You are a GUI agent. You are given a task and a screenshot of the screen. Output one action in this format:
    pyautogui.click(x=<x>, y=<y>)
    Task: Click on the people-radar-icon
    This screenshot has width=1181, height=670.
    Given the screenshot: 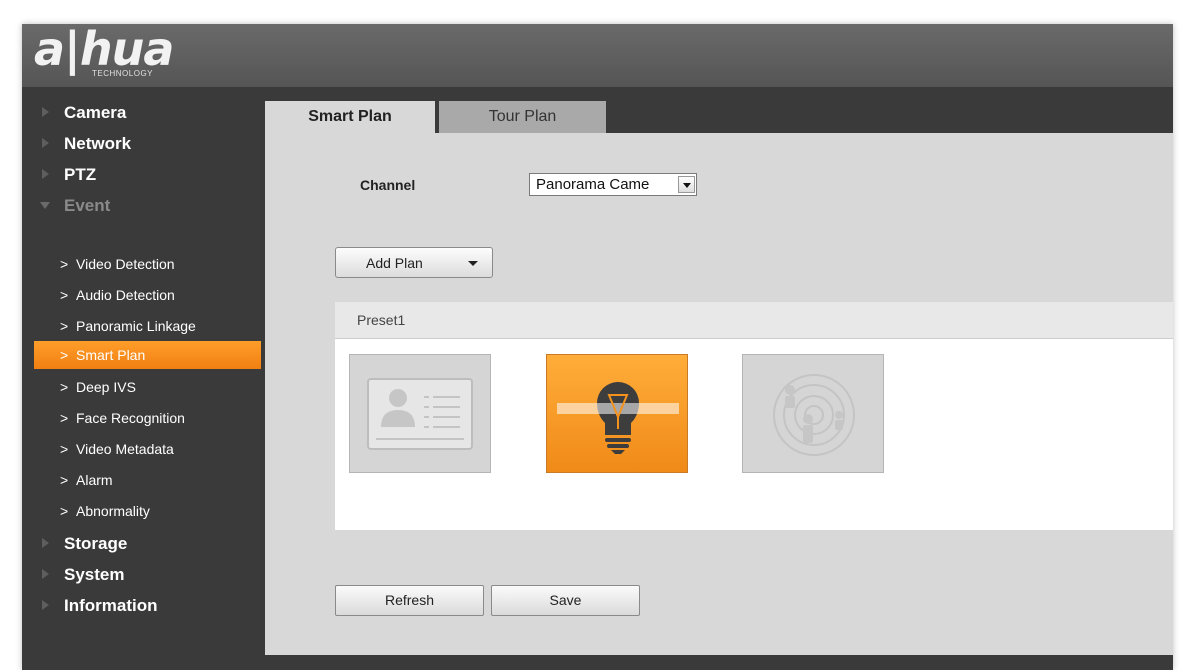 What is the action you would take?
    pyautogui.click(x=814, y=415)
    